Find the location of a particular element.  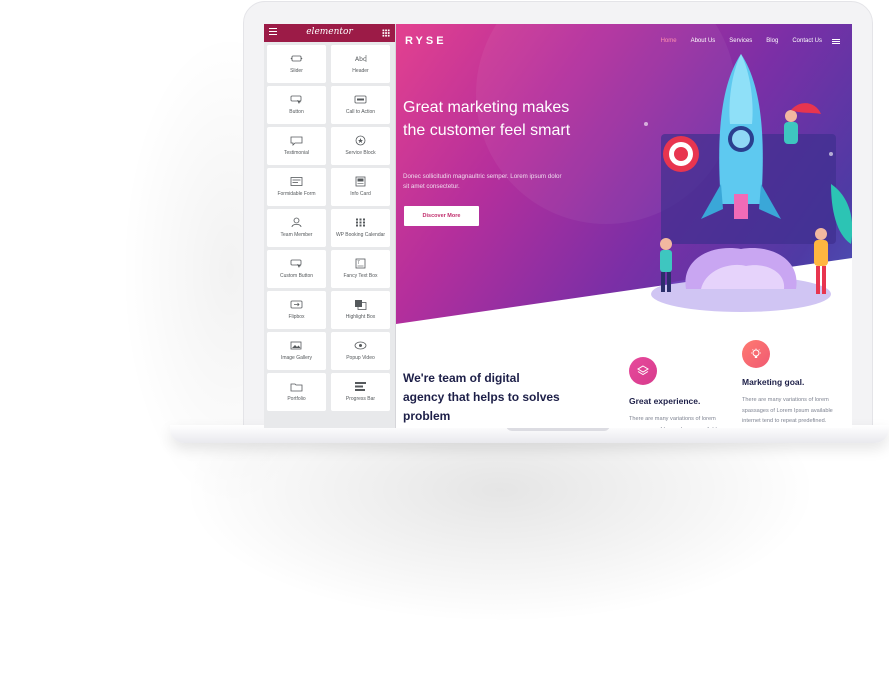

widget-portfolio: Portfolio is located at coordinates (296, 392).